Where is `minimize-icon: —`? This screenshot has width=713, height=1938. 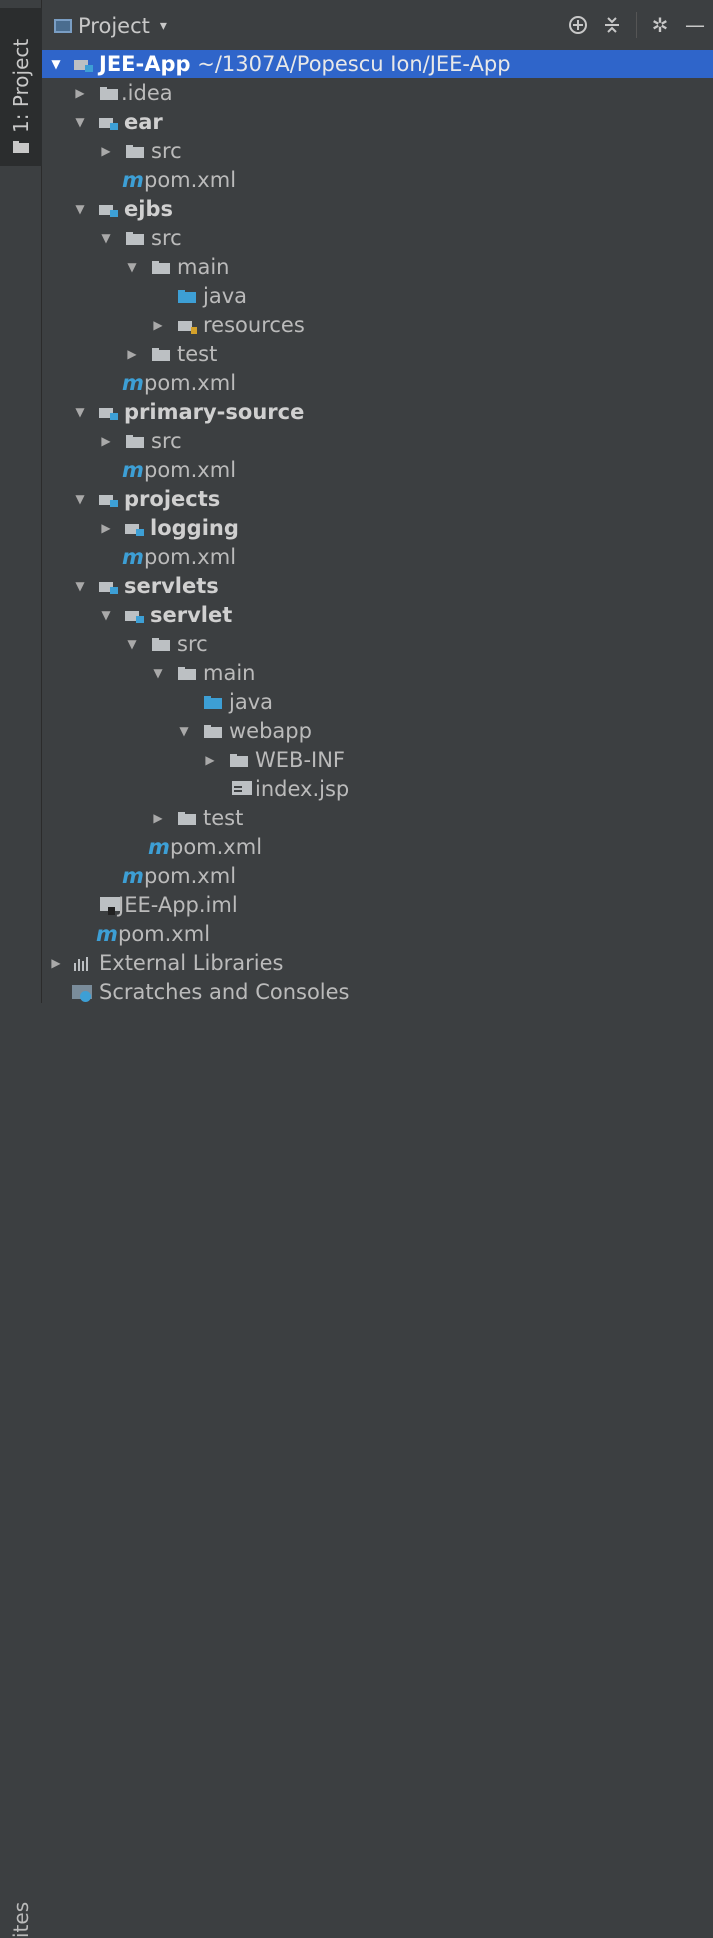
minimize-icon: — is located at coordinates (695, 25).